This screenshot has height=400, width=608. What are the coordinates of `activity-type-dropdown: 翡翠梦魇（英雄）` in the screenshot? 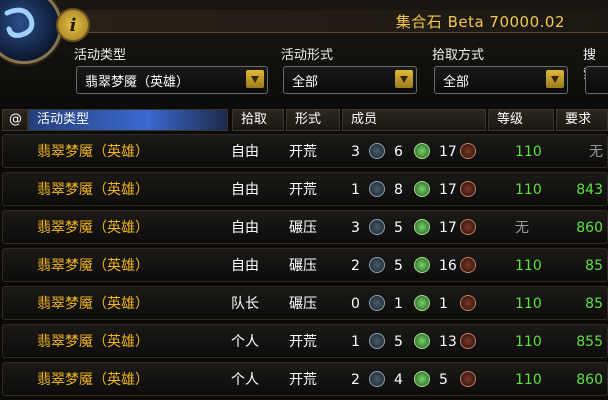 It's located at (172, 80).